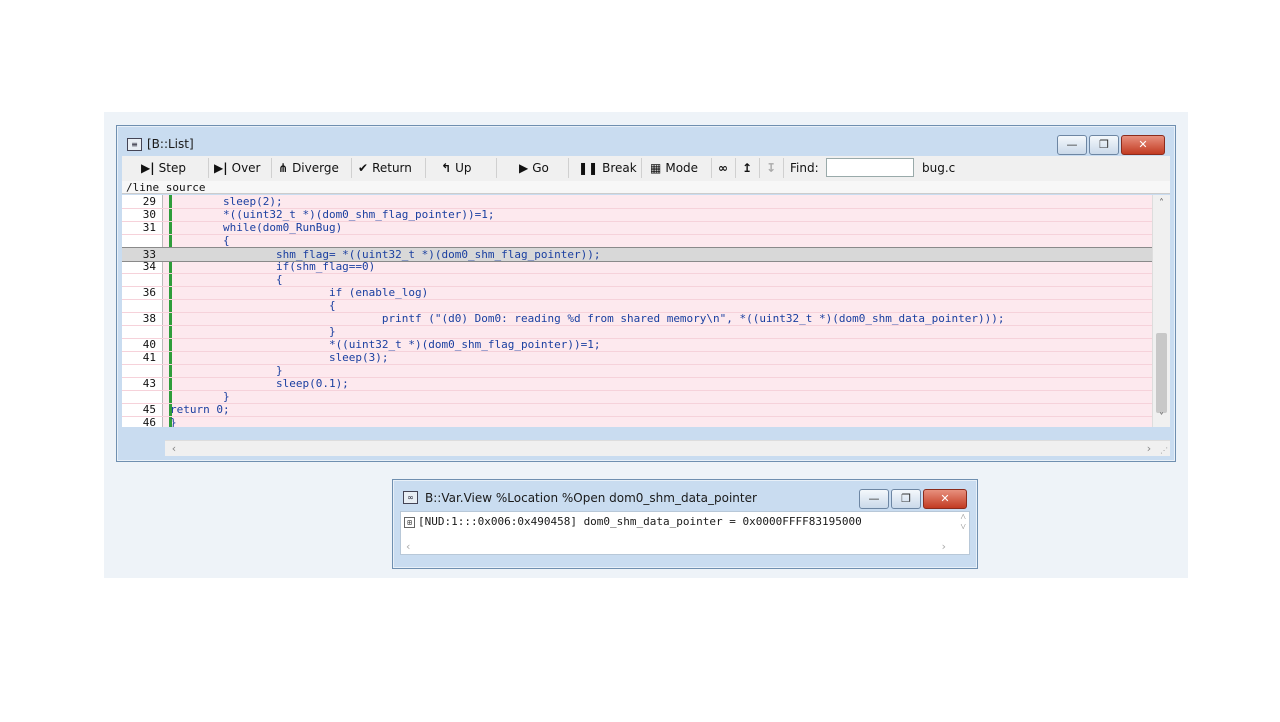 The image size is (1280, 722). Describe the element at coordinates (170, 144) in the screenshot. I see `list-window-title: [B::List]` at that location.